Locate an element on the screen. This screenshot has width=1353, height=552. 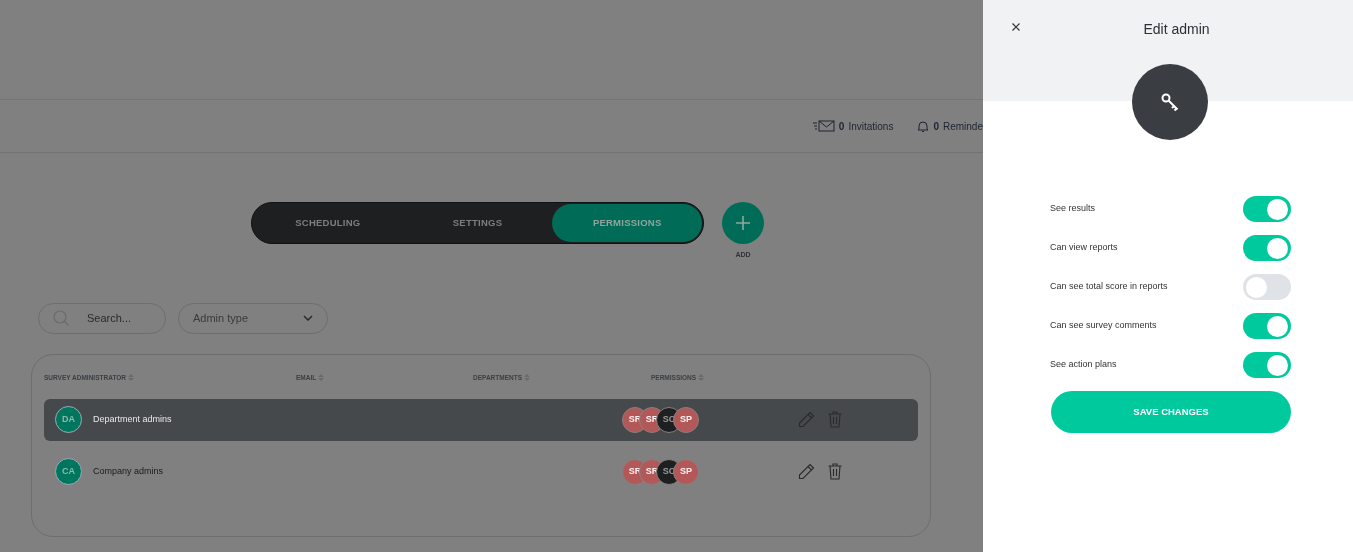
tab: PERMISSIONS is located at coordinates (627, 223).